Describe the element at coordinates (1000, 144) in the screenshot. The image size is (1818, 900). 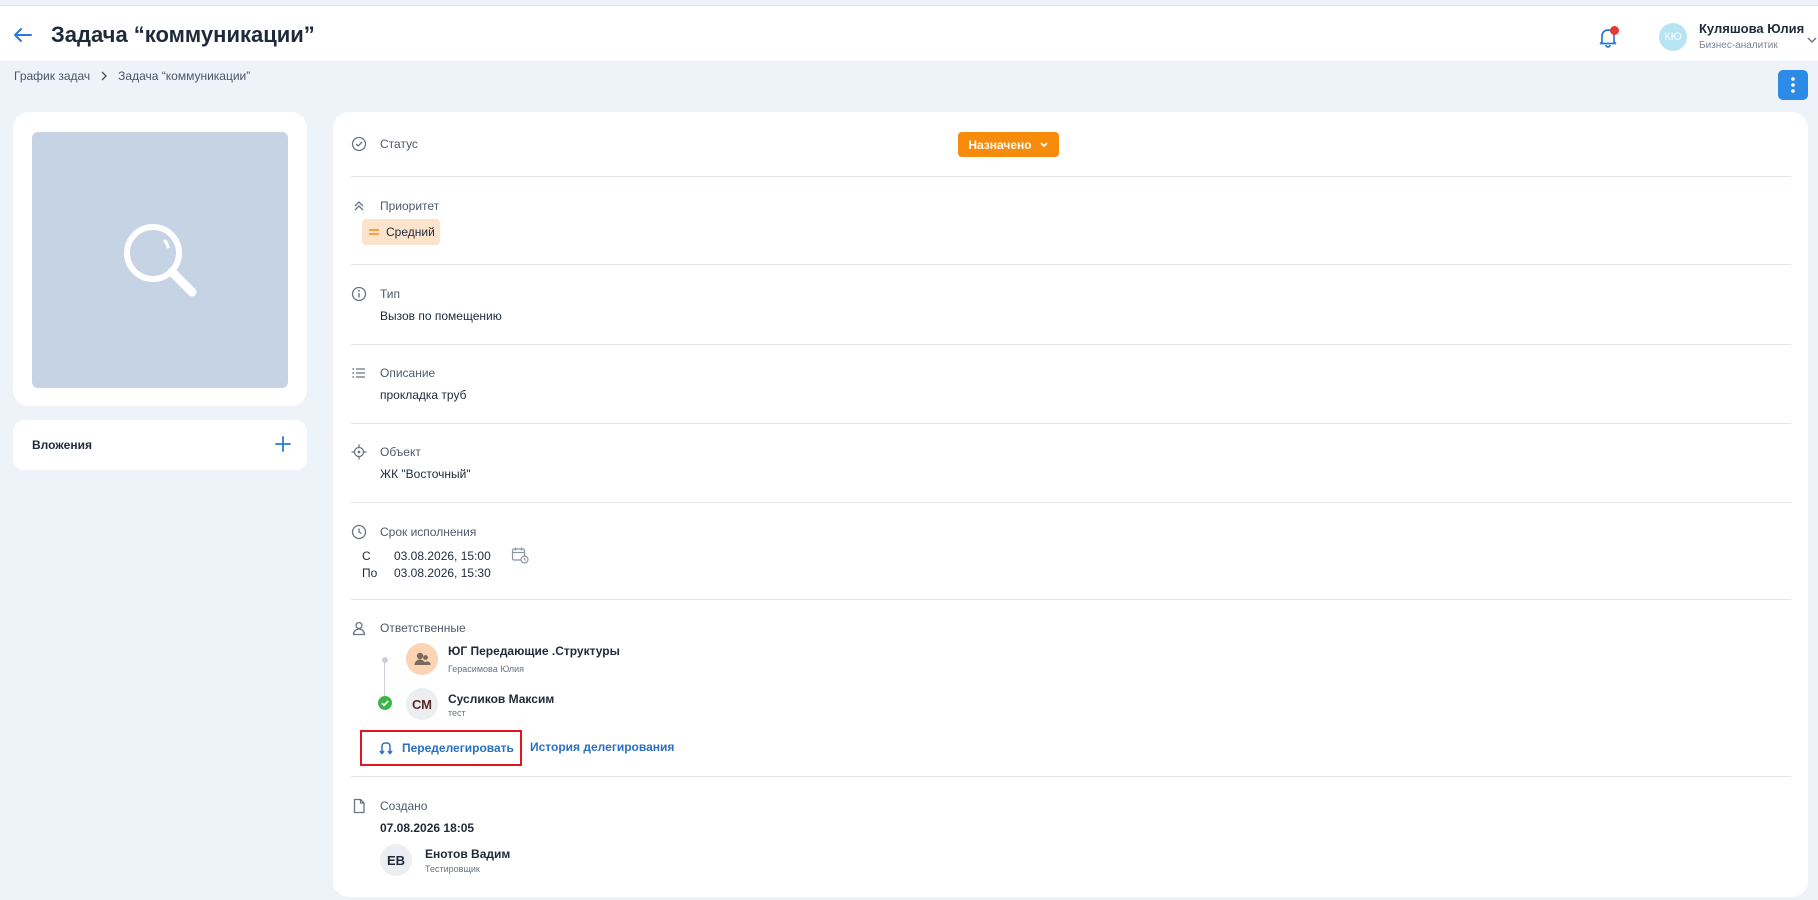
I see `status-value: Назначено` at that location.